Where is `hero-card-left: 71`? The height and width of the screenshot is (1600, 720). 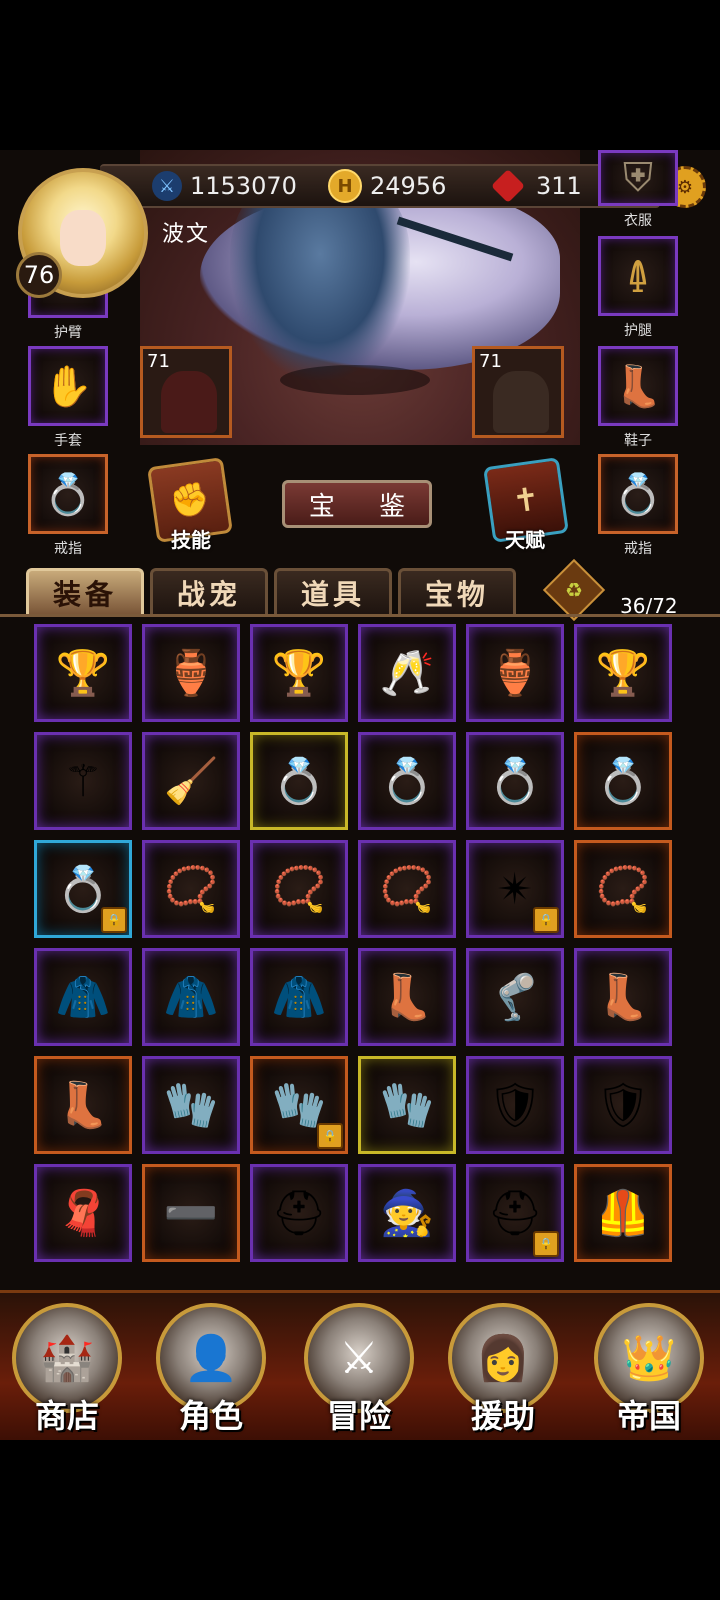
hero-card-left: 71 is located at coordinates (186, 392).